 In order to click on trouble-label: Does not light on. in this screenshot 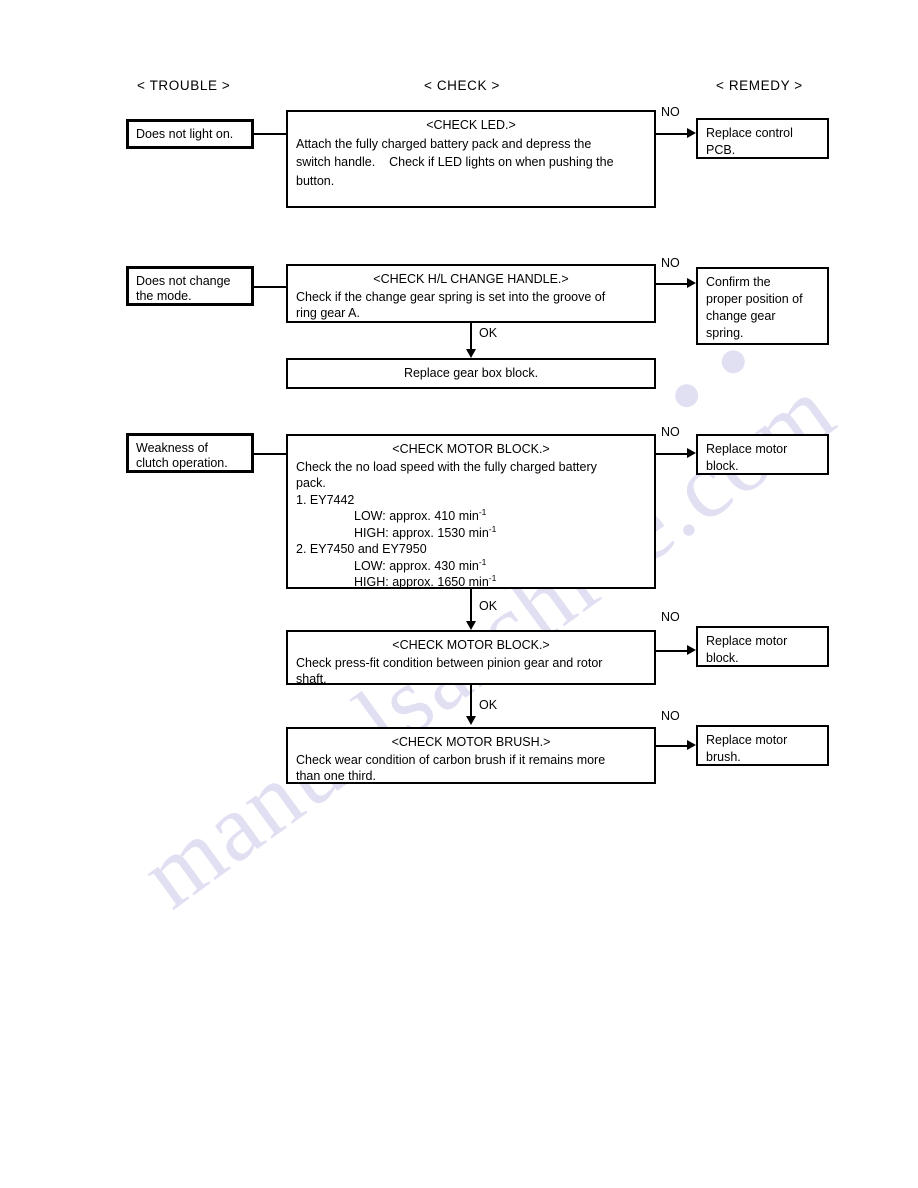, I will do `click(185, 134)`.